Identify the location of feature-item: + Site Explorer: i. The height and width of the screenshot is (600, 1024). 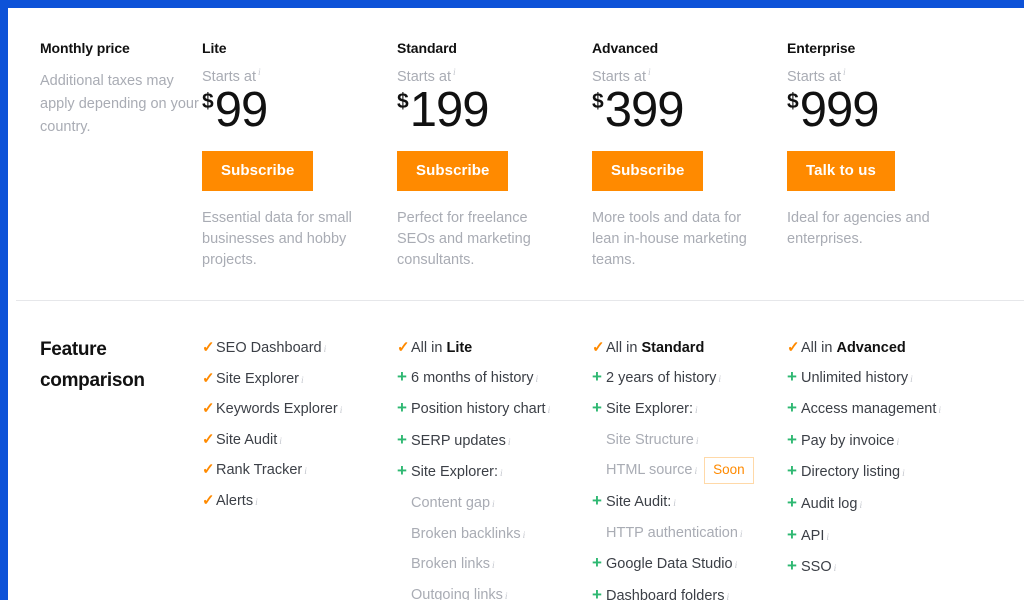
(689, 410).